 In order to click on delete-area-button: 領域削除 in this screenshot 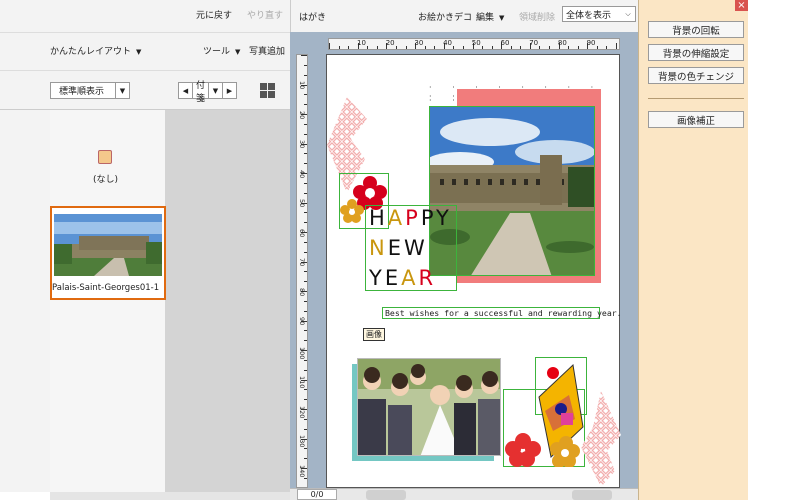, I will do `click(537, 16)`.